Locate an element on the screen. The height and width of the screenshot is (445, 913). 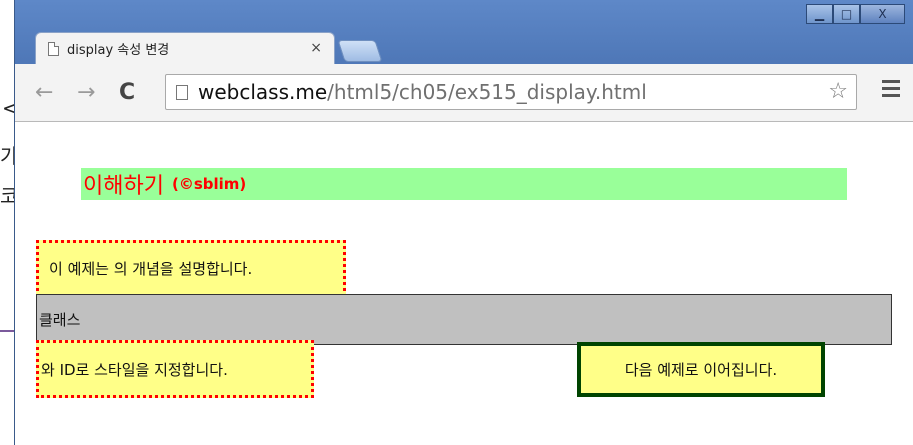
url-host: webclass.me is located at coordinates (263, 92).